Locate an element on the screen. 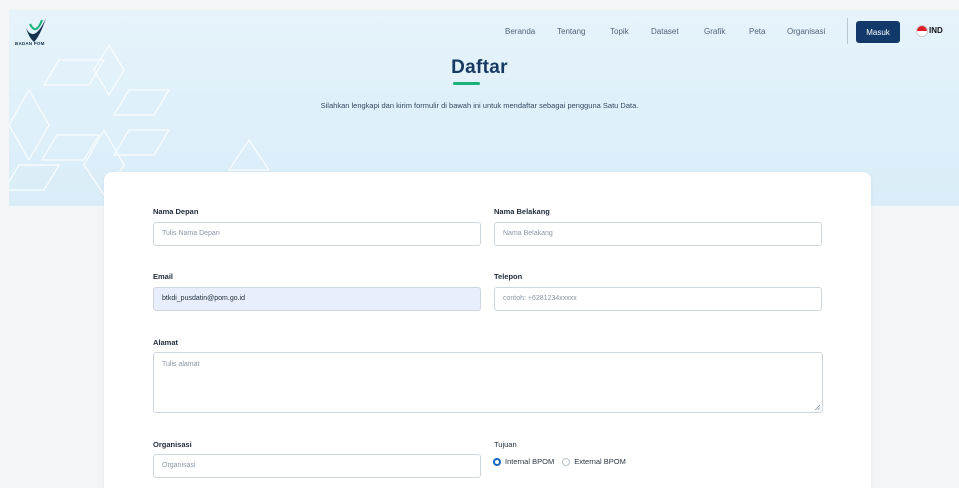 The image size is (959, 488). purpose-radio-group: Internal BPOM External BPOM is located at coordinates (563, 461).